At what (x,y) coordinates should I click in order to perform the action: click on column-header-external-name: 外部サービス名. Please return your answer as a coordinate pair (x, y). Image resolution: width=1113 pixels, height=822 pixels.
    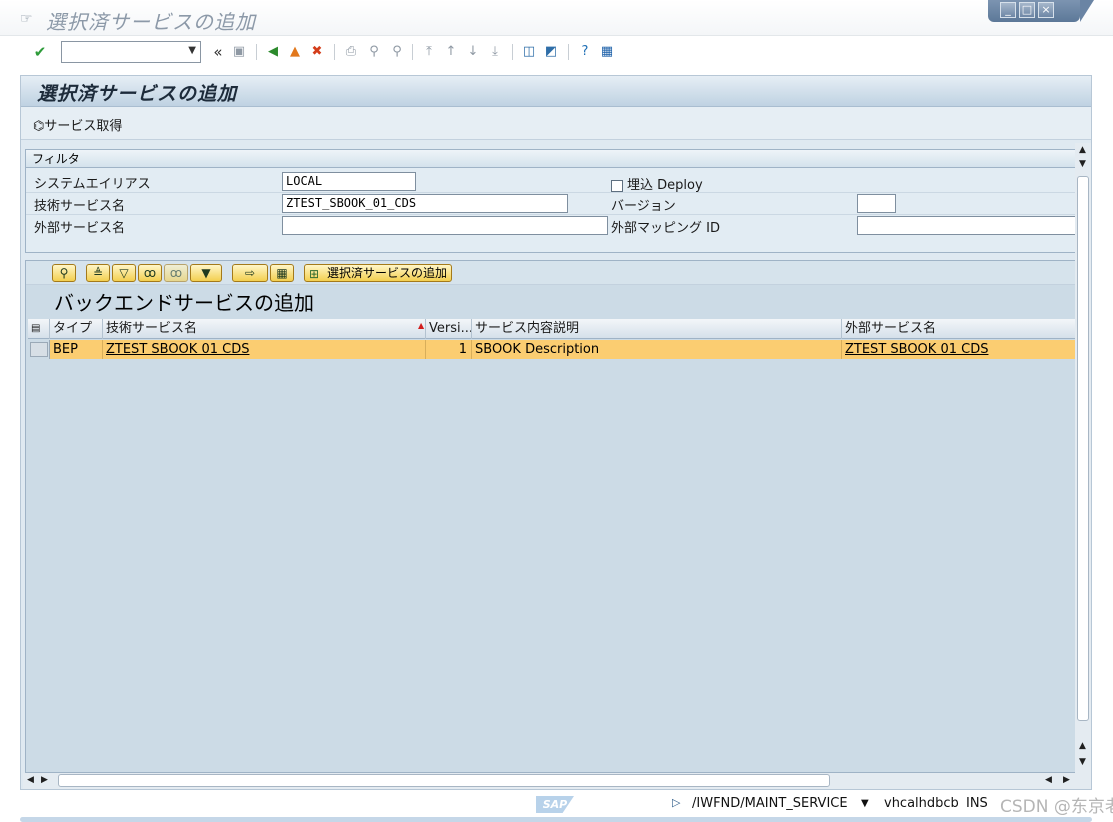
    Looking at the image, I should click on (959, 329).